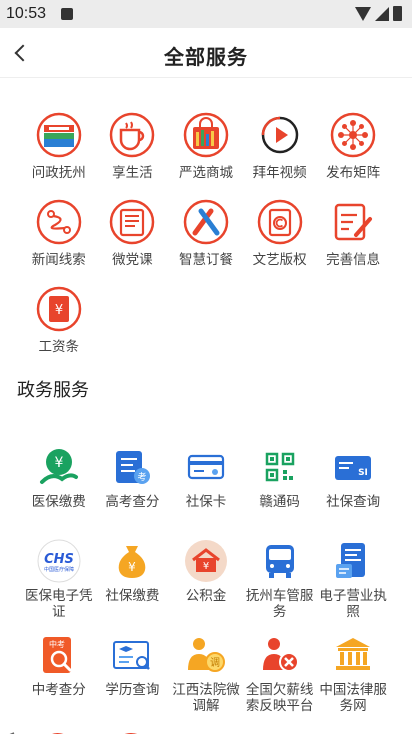 Image resolution: width=412 pixels, height=734 pixels. What do you see at coordinates (132, 222) in the screenshot?
I see `book-icon` at bounding box center [132, 222].